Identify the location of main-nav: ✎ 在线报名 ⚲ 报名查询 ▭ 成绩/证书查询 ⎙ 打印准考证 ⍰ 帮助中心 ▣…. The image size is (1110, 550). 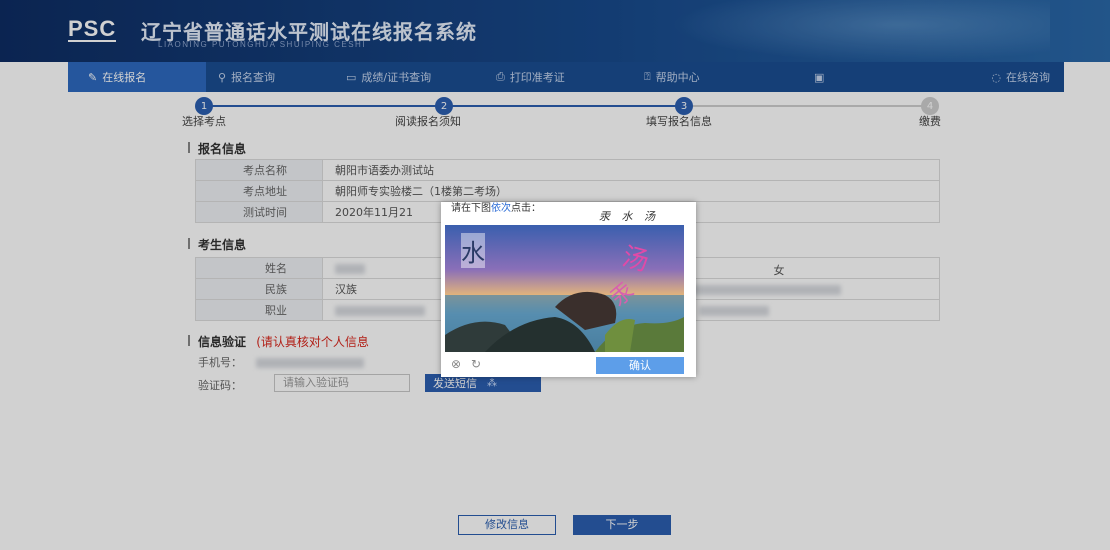
(566, 77).